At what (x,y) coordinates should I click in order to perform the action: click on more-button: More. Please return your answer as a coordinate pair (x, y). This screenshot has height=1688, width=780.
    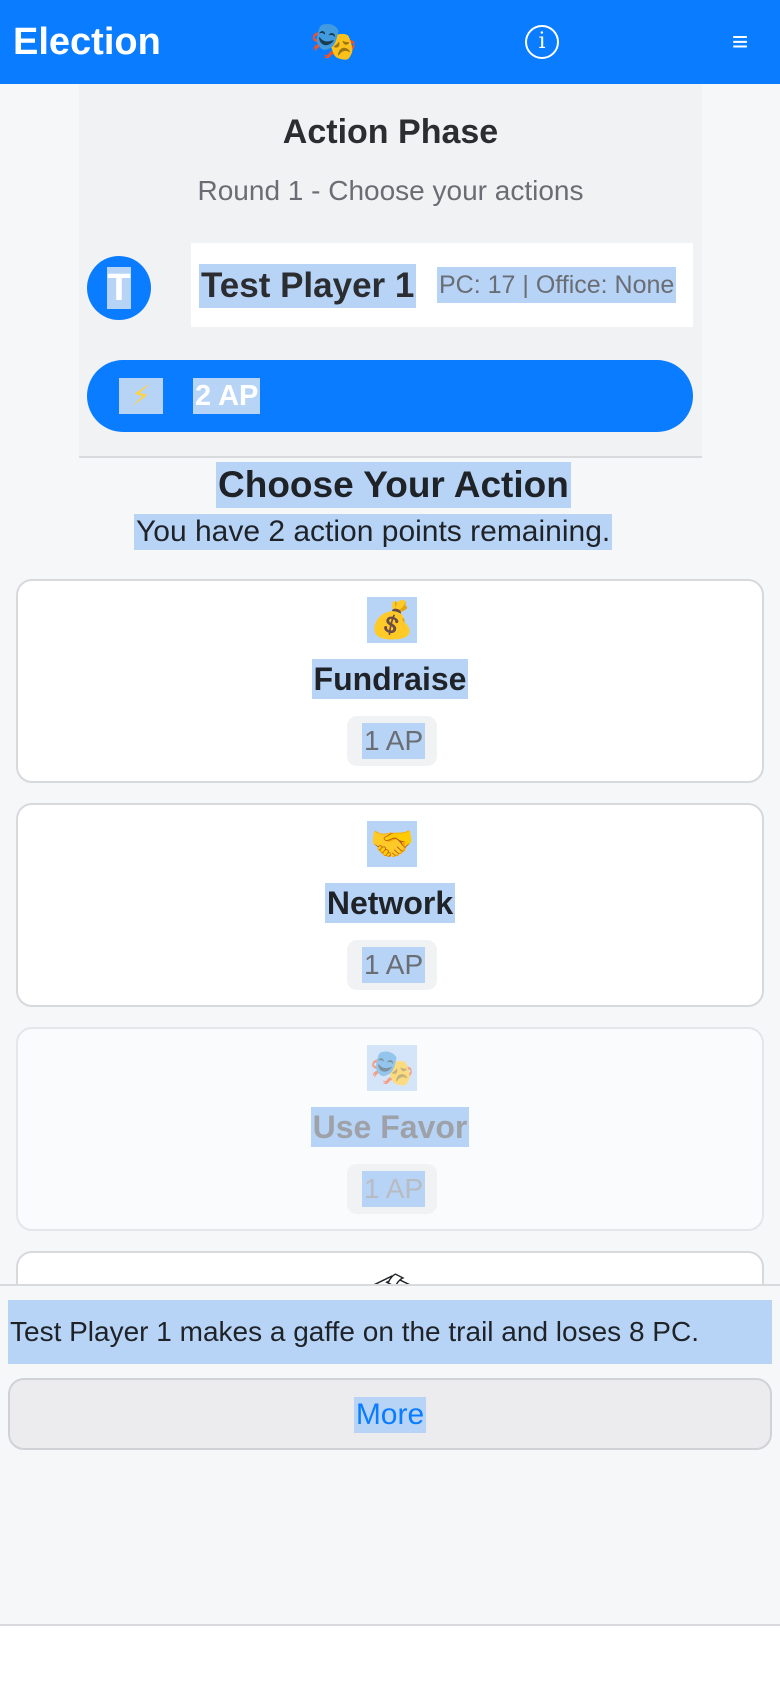
    Looking at the image, I should click on (390, 1414).